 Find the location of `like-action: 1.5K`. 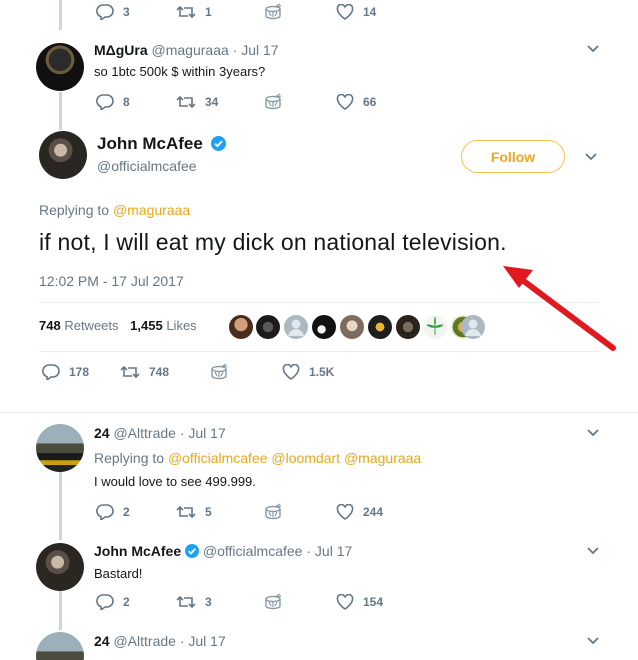

like-action: 1.5K is located at coordinates (308, 372).